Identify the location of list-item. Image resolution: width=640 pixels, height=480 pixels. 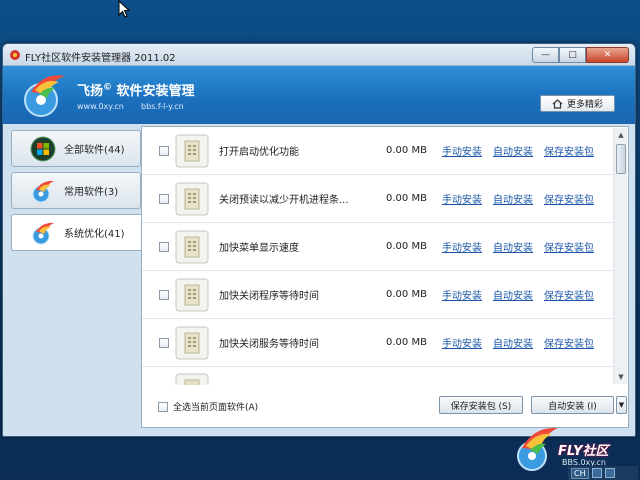
(378, 376).